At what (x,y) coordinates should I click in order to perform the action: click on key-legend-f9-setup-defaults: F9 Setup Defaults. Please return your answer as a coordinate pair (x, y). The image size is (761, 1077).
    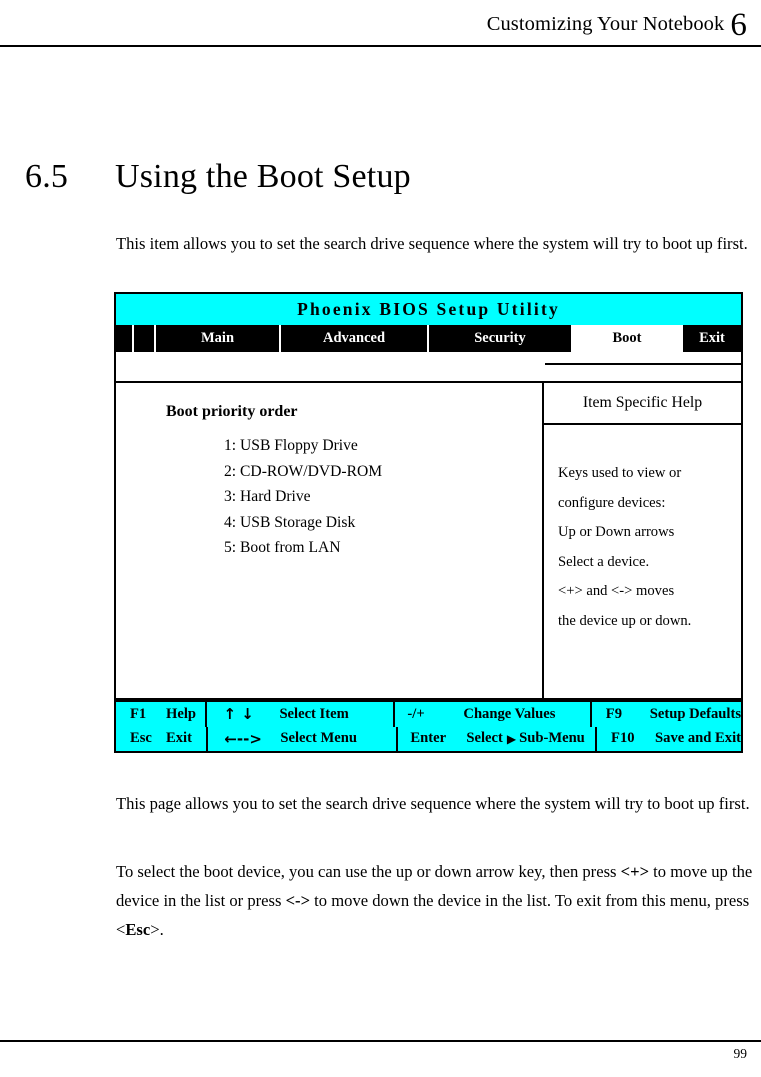
    Looking at the image, I should click on (666, 714).